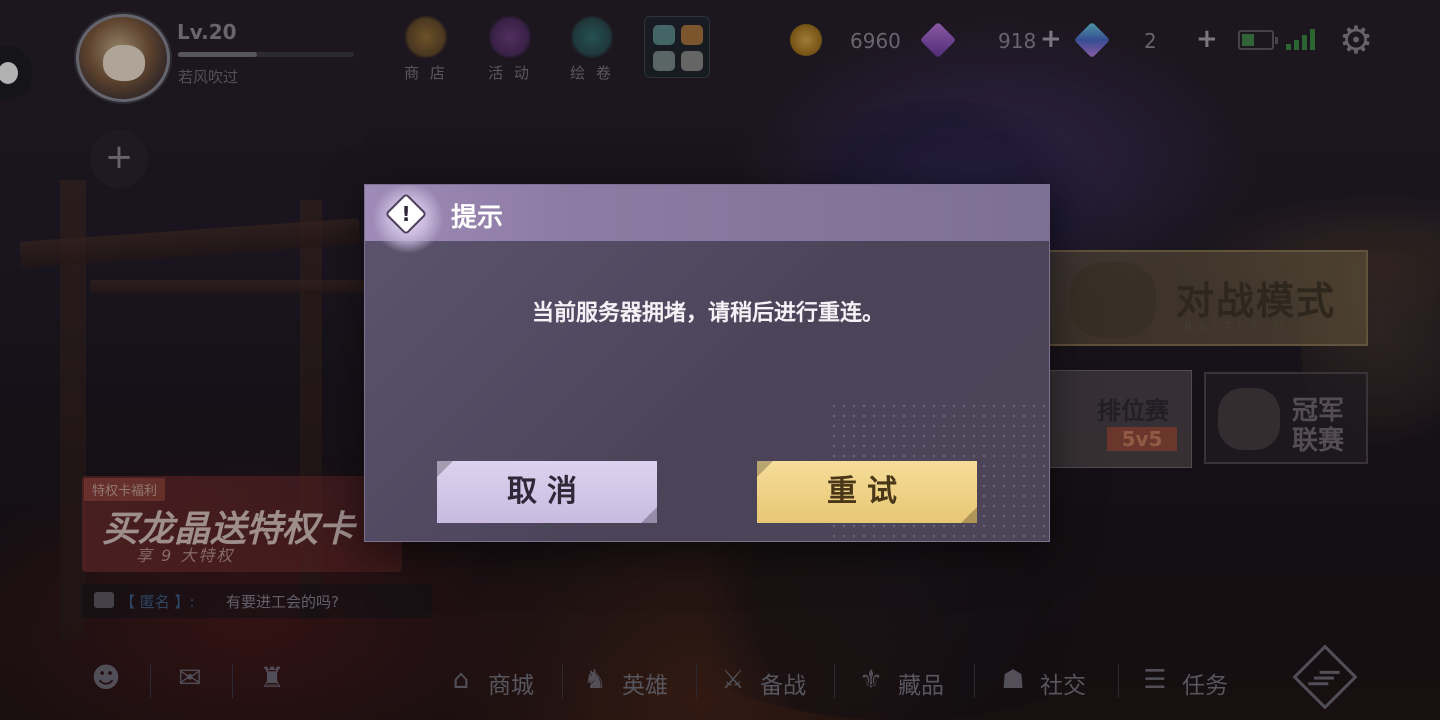 The width and height of the screenshot is (1440, 720). Describe the element at coordinates (477, 218) in the screenshot. I see `dialog-title: 提示` at that location.